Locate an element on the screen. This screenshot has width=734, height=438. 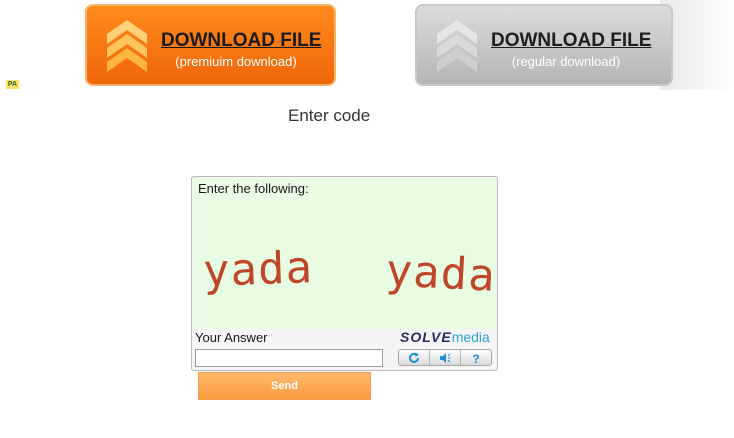
download-premium-subtitle: (premiuim download) is located at coordinates (236, 61).